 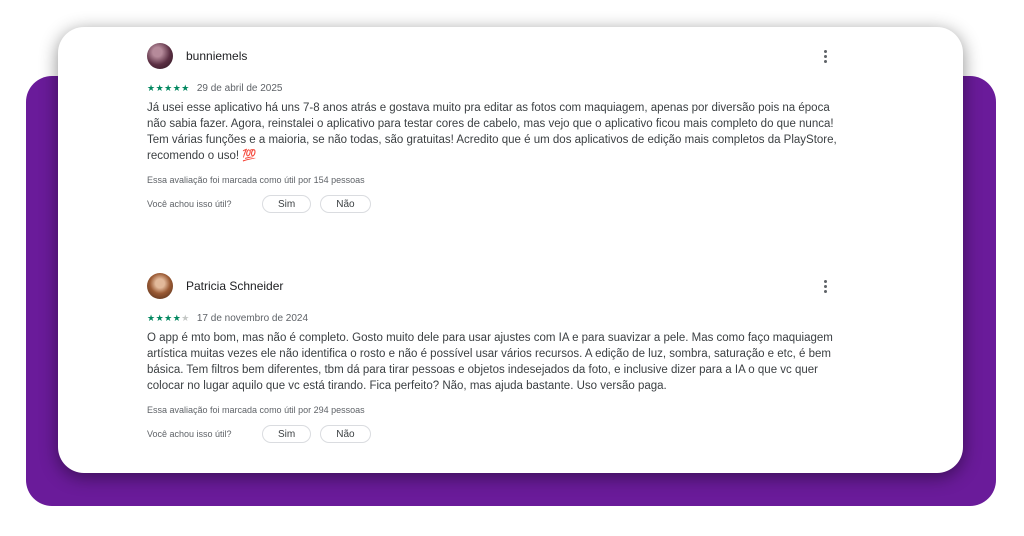 What do you see at coordinates (497, 56) in the screenshot?
I see `review-header: bunniemels` at bounding box center [497, 56].